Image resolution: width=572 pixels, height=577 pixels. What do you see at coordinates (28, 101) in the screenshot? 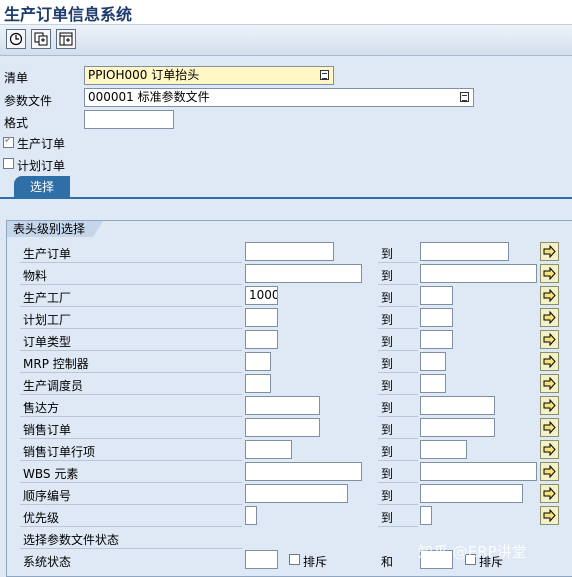
I see `profile-label: 参数文件` at bounding box center [28, 101].